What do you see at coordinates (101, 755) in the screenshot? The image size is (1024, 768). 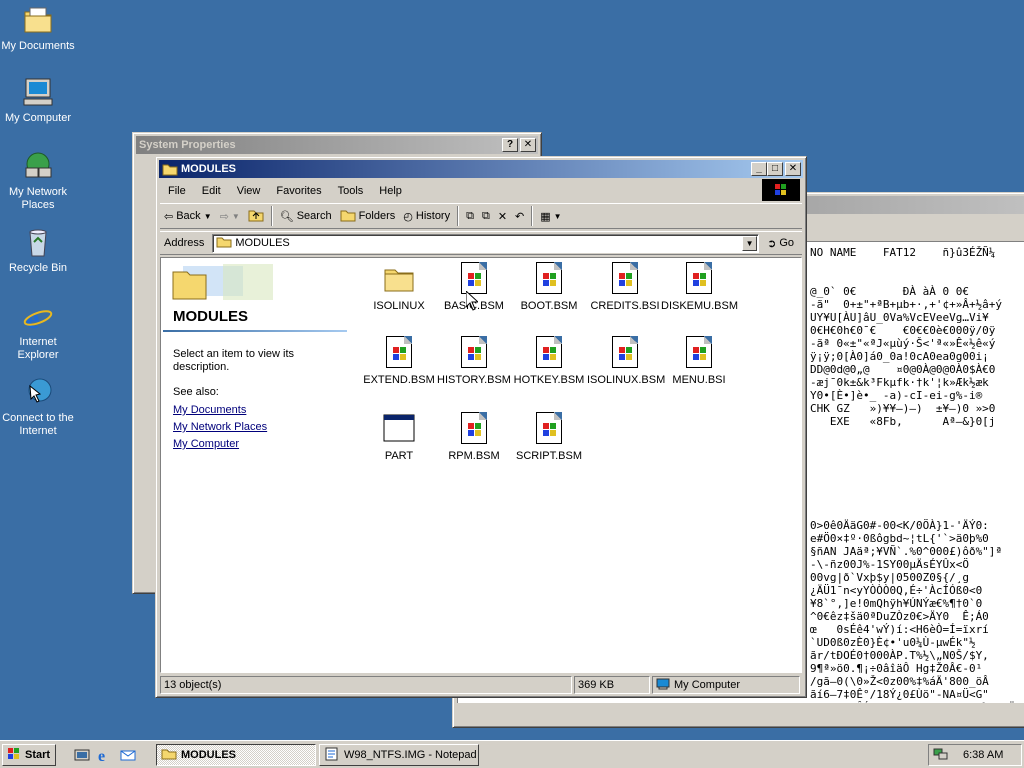 I see `svg-text: e` at bounding box center [101, 755].